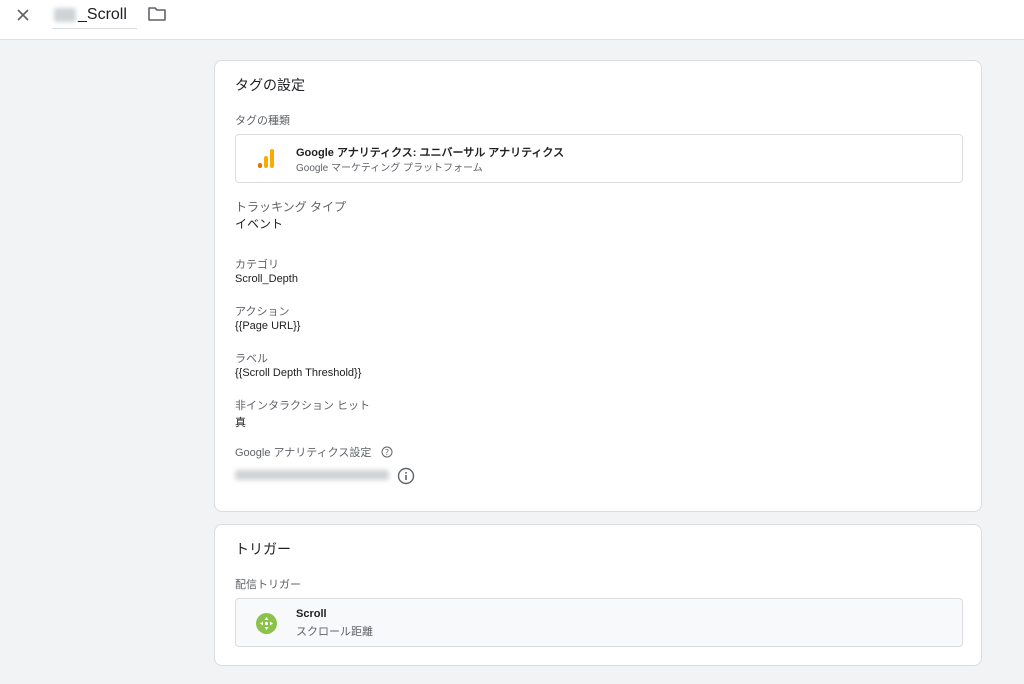 Image resolution: width=1024 pixels, height=684 pixels. I want to click on label-value: {{Scroll Depth Threshold}}, so click(298, 373).